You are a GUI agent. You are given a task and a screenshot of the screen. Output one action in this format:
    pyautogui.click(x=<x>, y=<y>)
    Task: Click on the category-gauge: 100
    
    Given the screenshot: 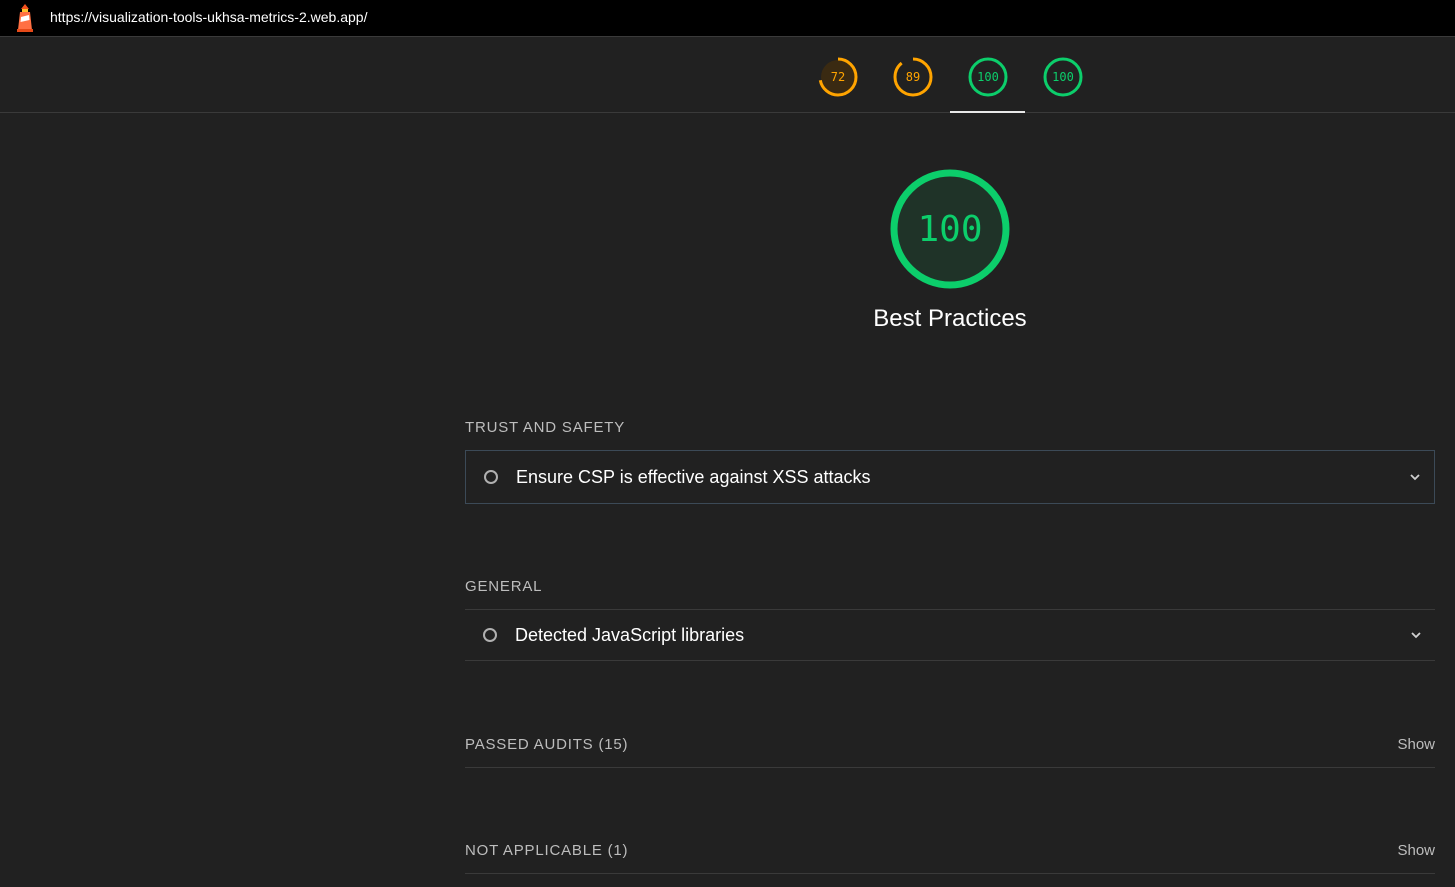 What is the action you would take?
    pyautogui.click(x=950, y=229)
    